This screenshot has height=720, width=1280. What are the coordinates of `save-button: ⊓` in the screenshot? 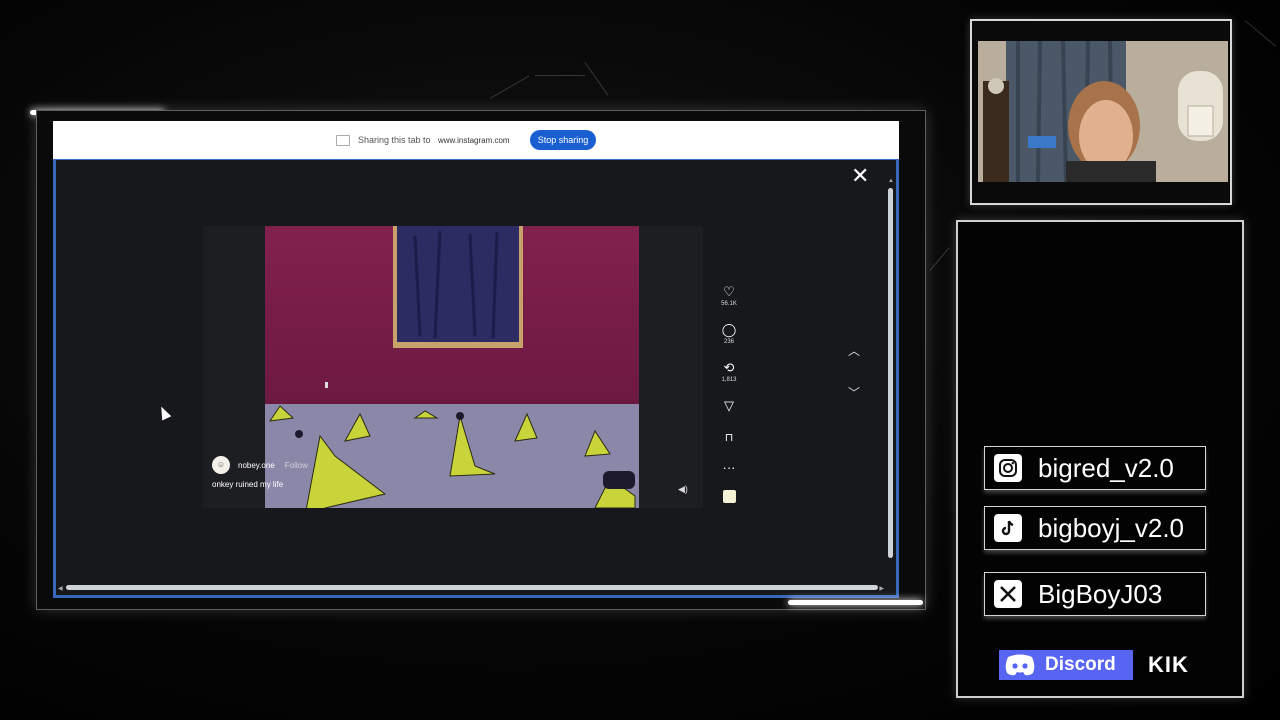 It's located at (729, 445).